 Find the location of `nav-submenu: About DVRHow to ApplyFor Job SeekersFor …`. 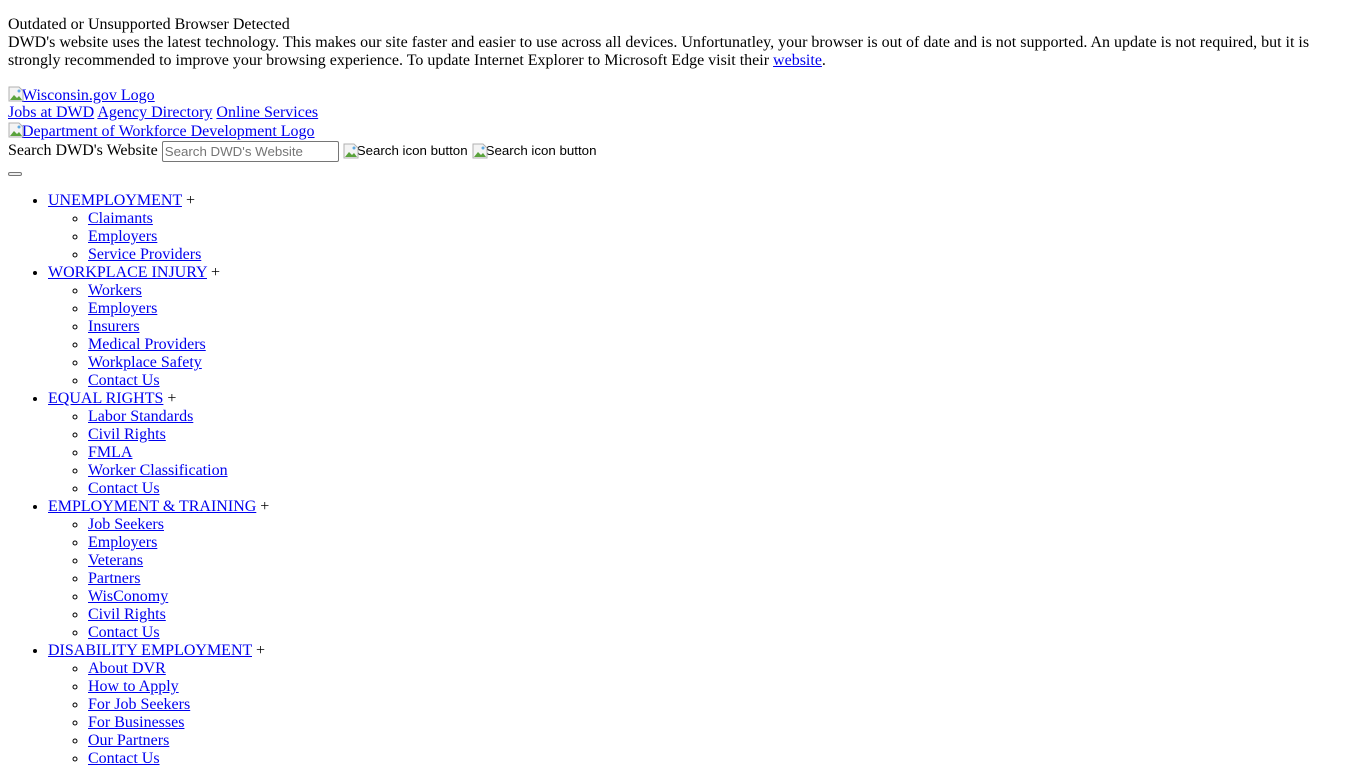

nav-submenu: About DVRHow to ApplyFor Job SeekersFor … is located at coordinates (703, 714).